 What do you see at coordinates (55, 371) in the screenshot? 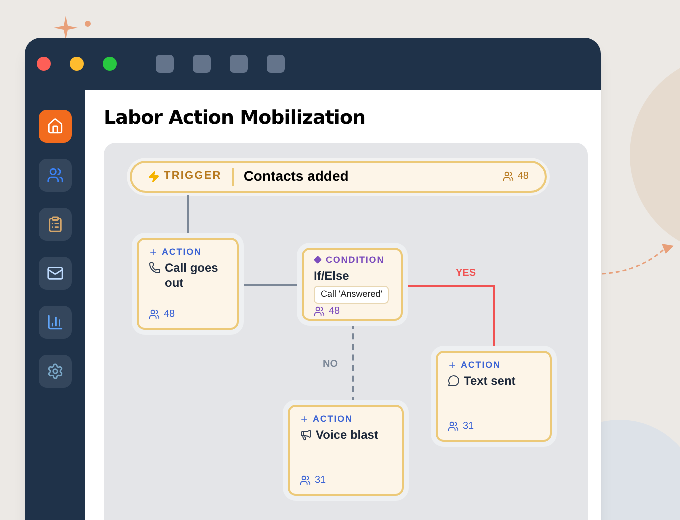
I see `settings-icon` at bounding box center [55, 371].